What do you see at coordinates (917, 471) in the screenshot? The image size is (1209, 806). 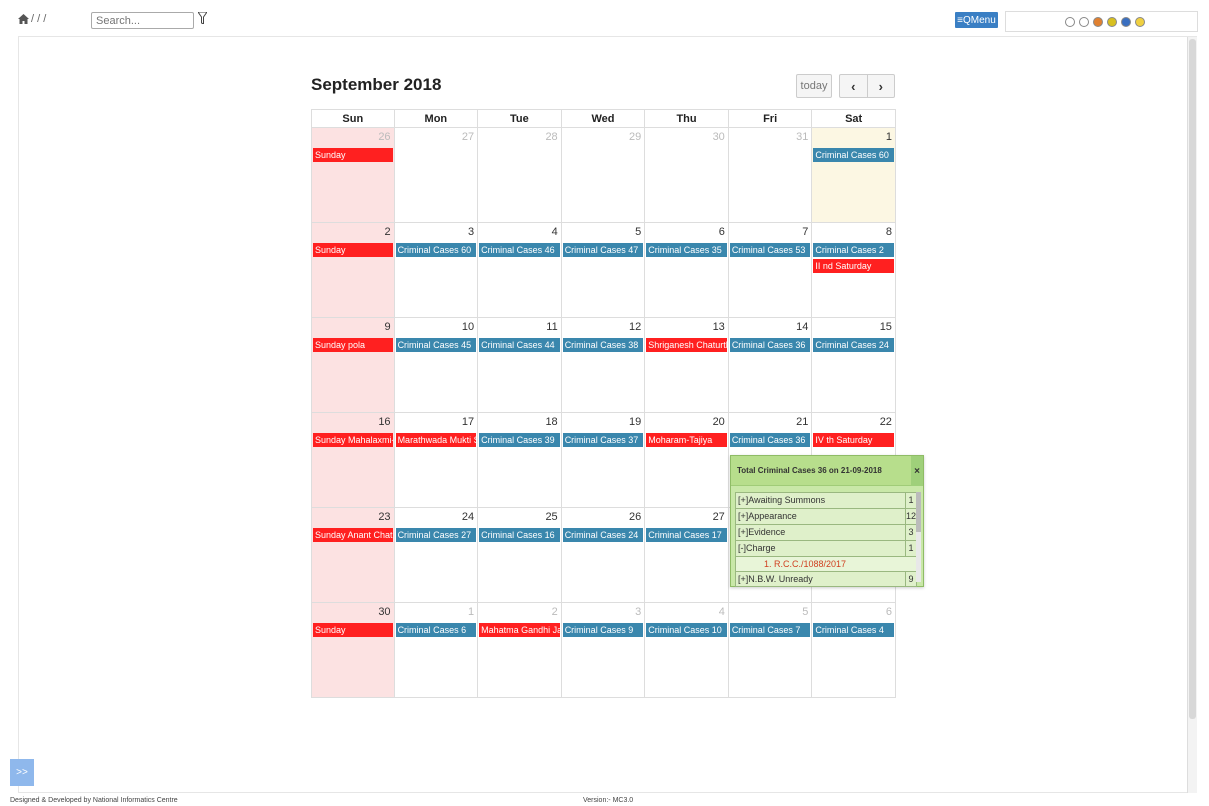 I see `close-icon: ×` at bounding box center [917, 471].